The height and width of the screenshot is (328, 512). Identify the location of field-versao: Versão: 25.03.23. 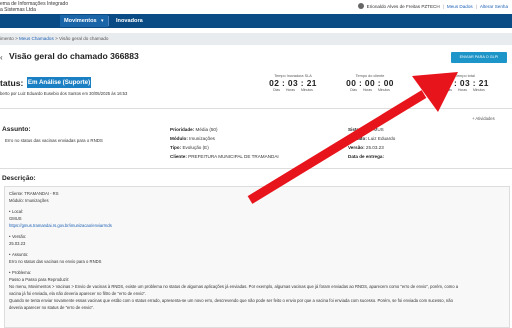
(366, 147).